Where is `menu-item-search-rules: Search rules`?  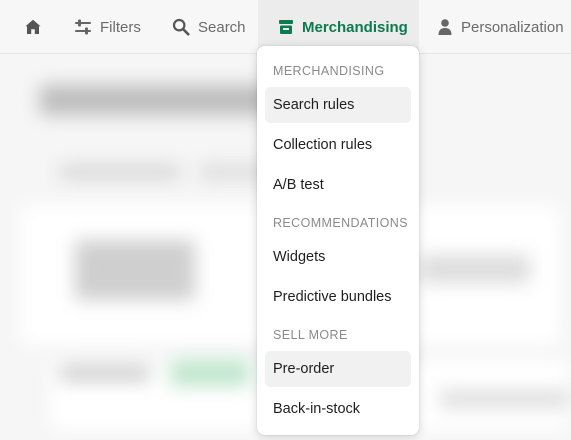 menu-item-search-rules: Search rules is located at coordinates (338, 105).